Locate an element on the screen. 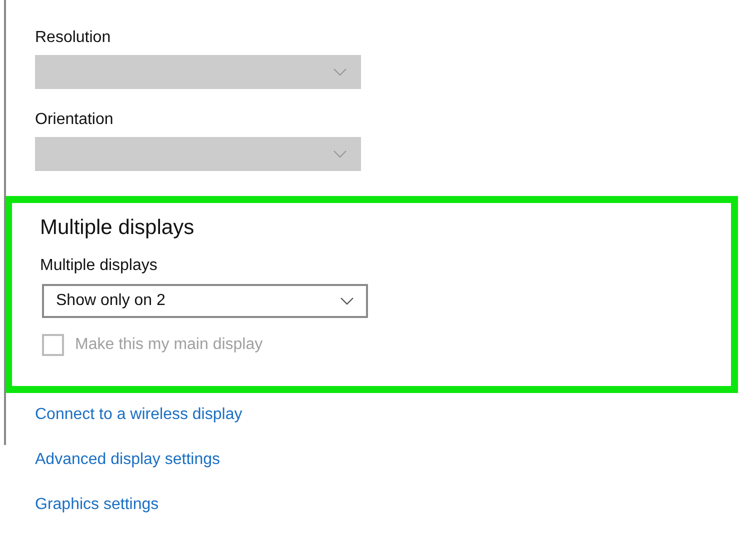 Image resolution: width=740 pixels, height=554 pixels. settings-link: Connect to a wireless display is located at coordinates (138, 415).